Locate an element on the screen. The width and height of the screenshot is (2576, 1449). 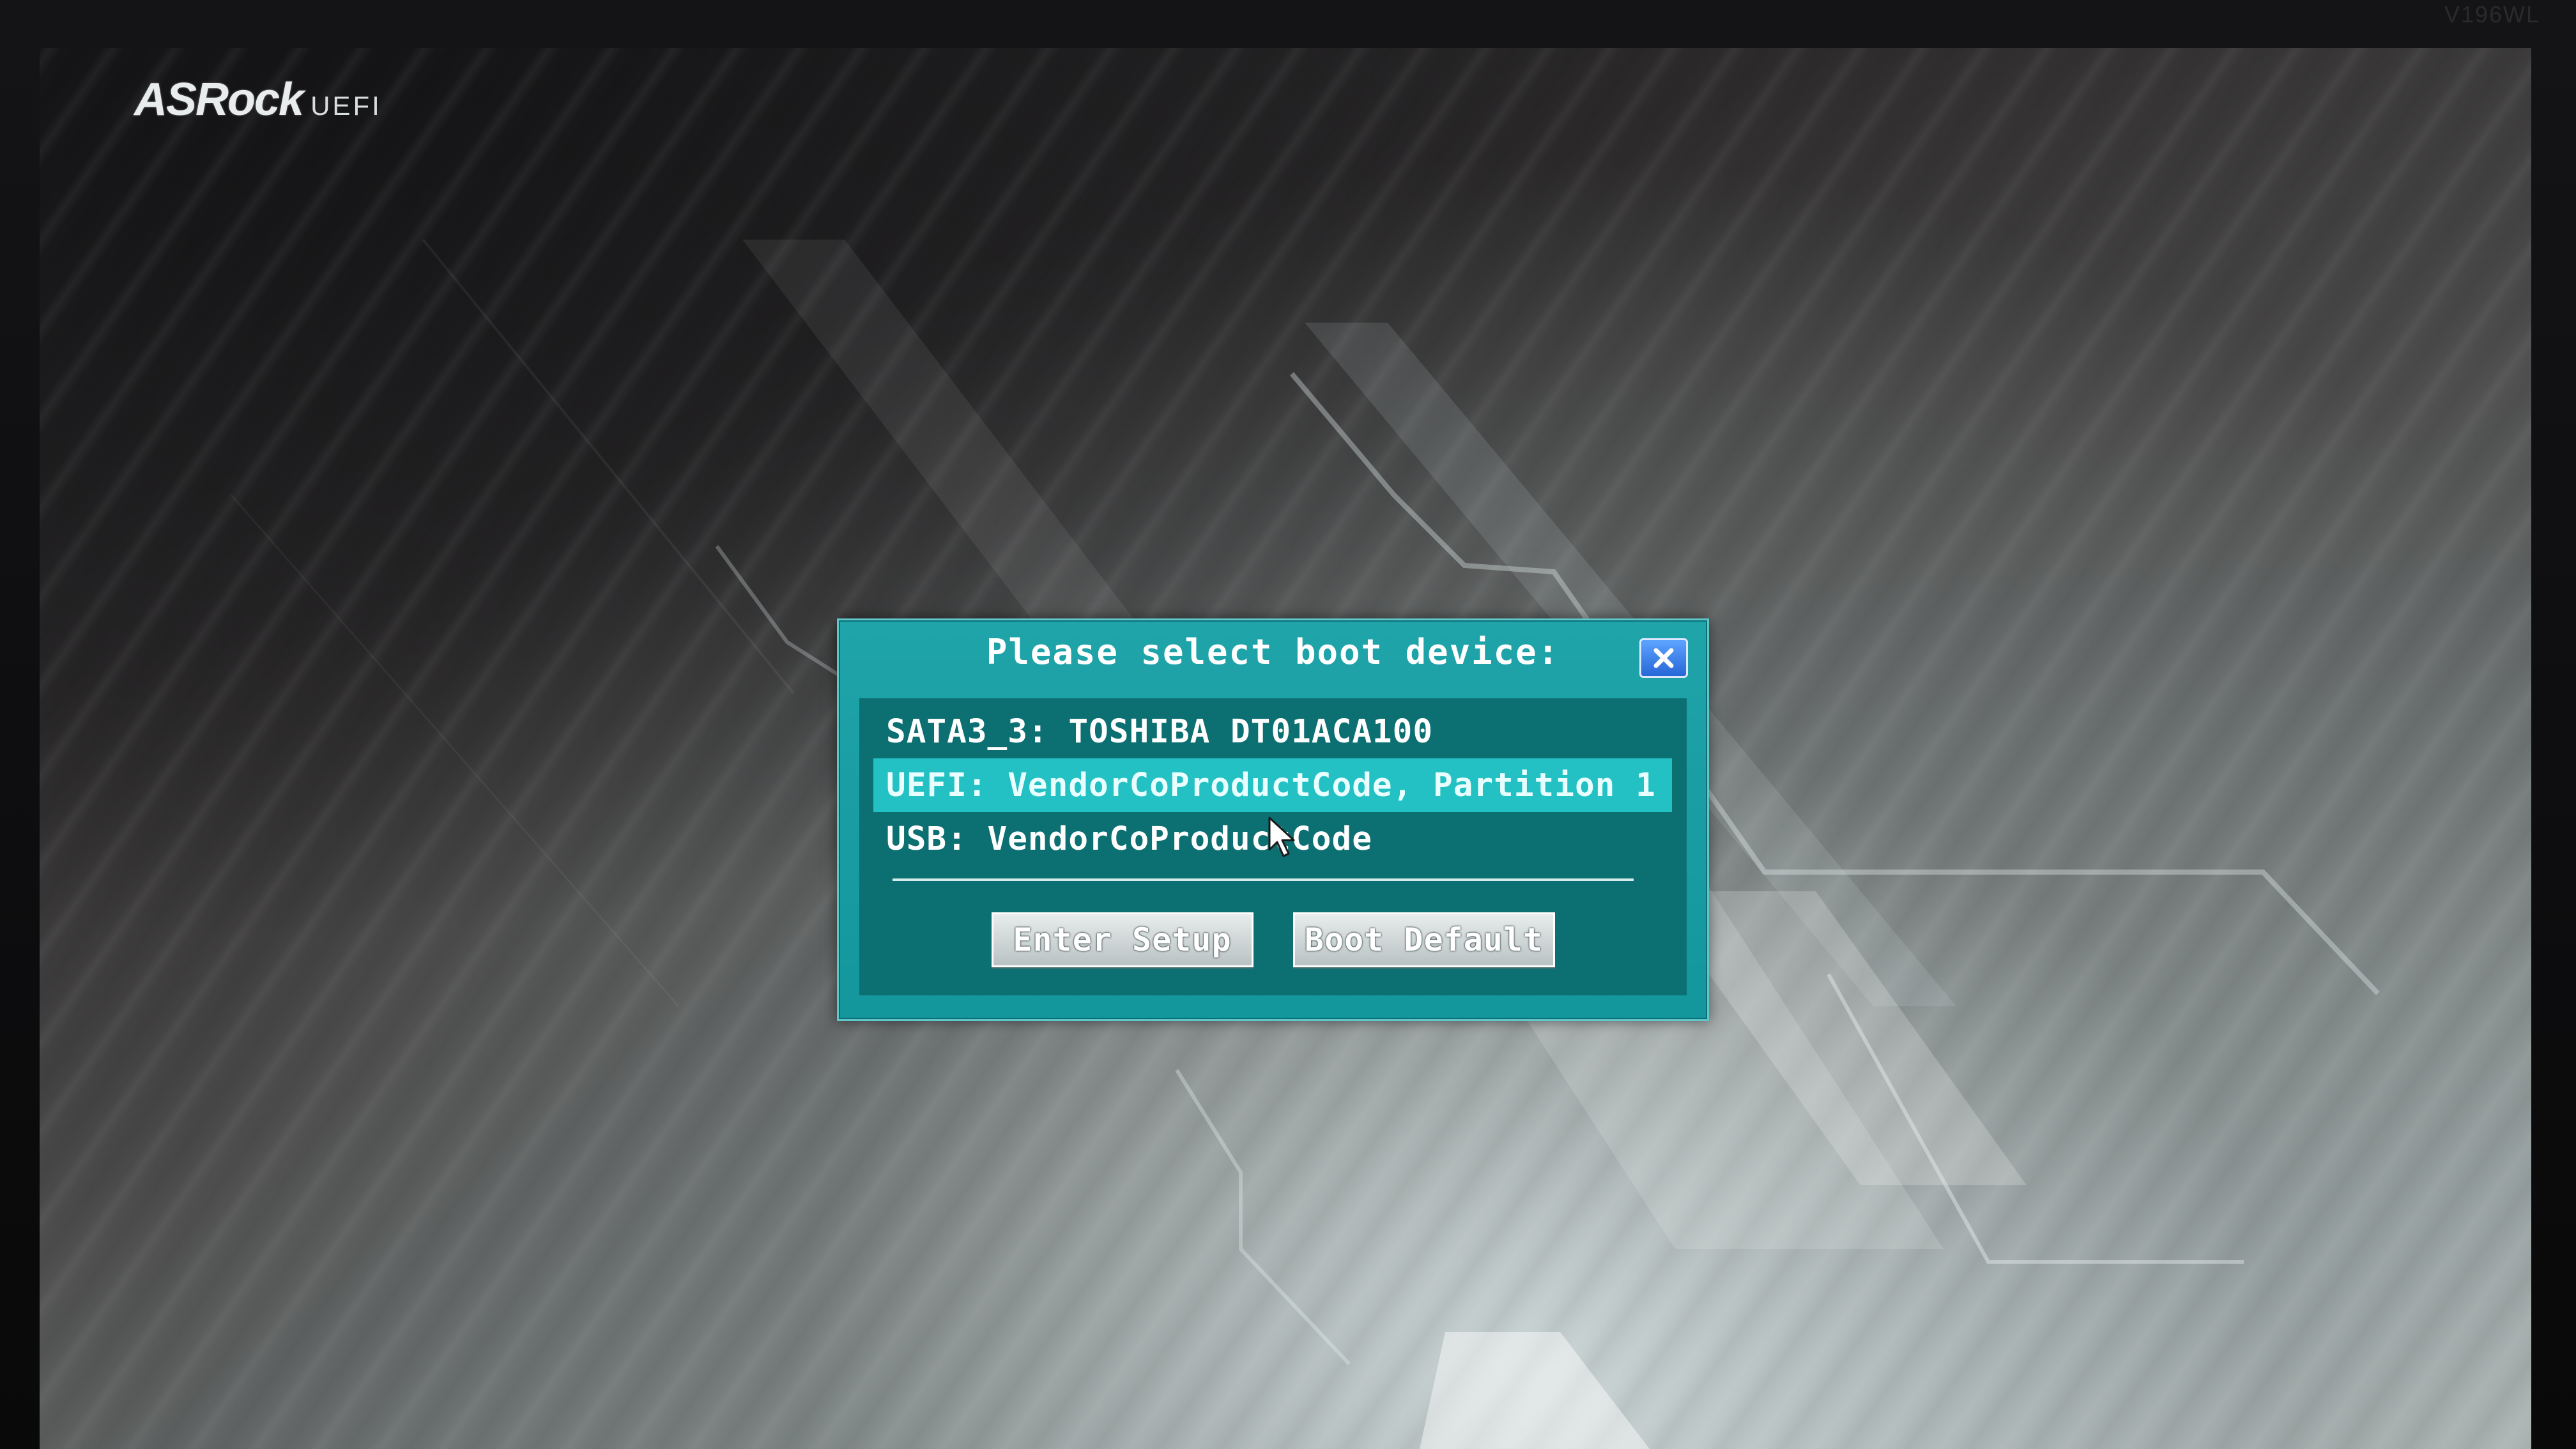
dialog-button-row: Enter Setup Boot Default is located at coordinates (1273, 939).